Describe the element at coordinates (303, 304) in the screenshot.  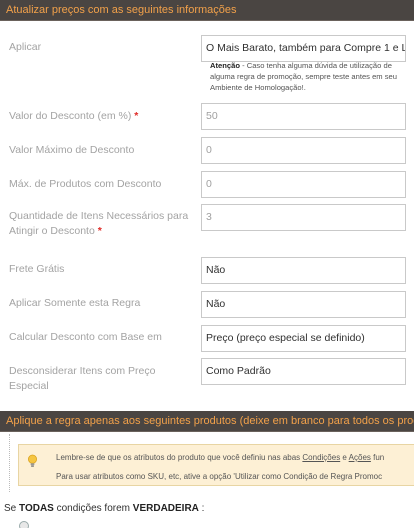
I see `only-this-rule-select: Não` at that location.